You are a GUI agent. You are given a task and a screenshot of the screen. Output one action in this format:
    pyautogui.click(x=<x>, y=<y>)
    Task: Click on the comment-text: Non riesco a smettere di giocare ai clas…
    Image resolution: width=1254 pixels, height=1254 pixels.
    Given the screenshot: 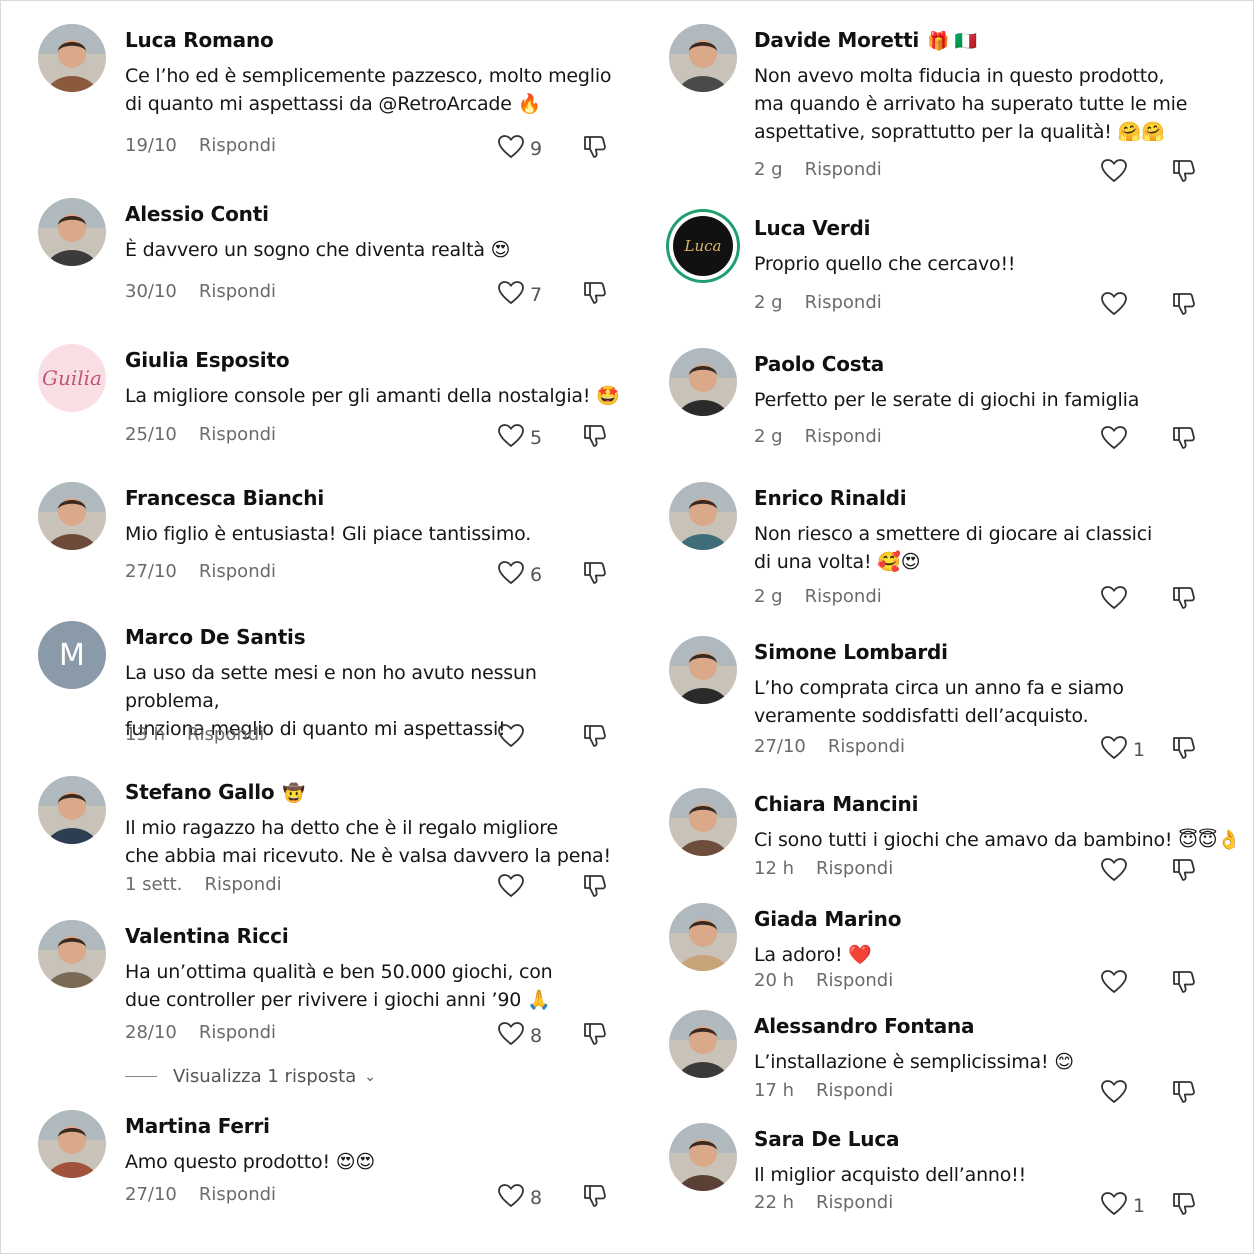 What is the action you would take?
    pyautogui.click(x=953, y=548)
    